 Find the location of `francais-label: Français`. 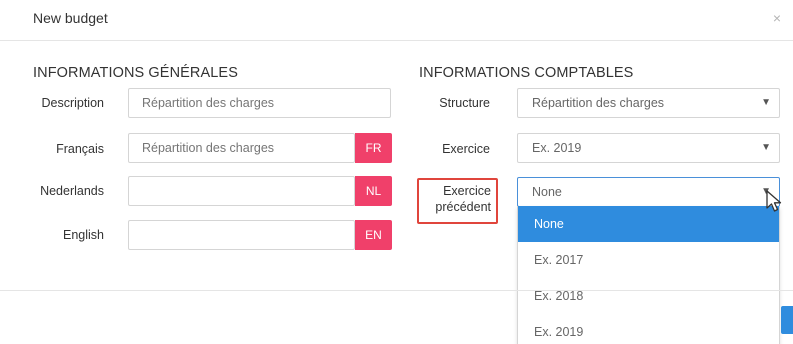

francais-label: Français is located at coordinates (80, 149).